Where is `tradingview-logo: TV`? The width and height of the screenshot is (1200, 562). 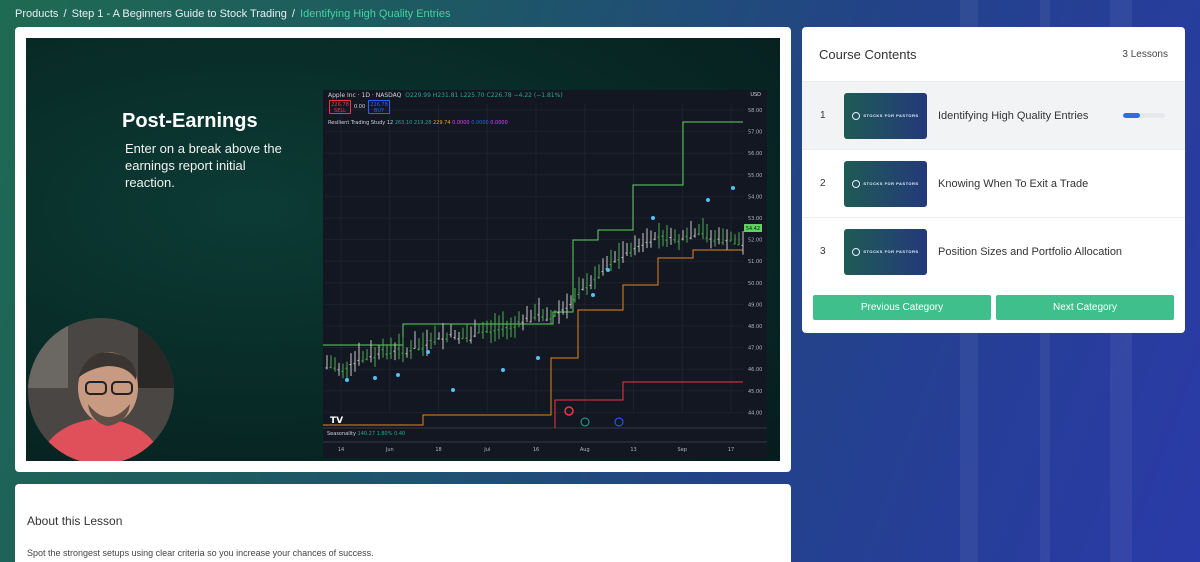 tradingview-logo: TV is located at coordinates (337, 421).